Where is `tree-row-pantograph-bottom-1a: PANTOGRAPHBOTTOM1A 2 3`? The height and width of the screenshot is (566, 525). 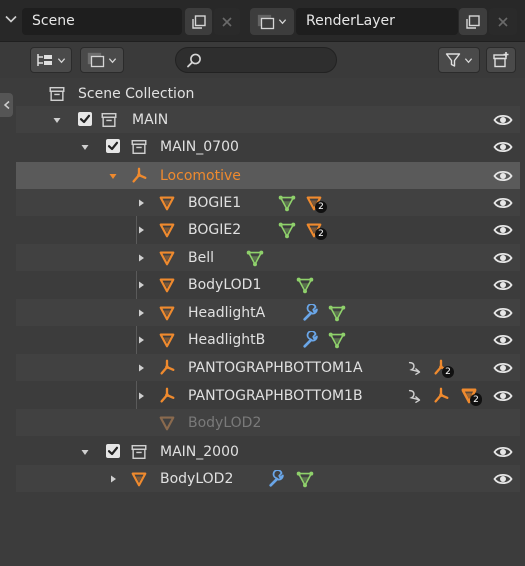 tree-row-pantograph-bottom-1a: PANTOGRAPHBOTTOM1A 2 3 is located at coordinates (268, 379).